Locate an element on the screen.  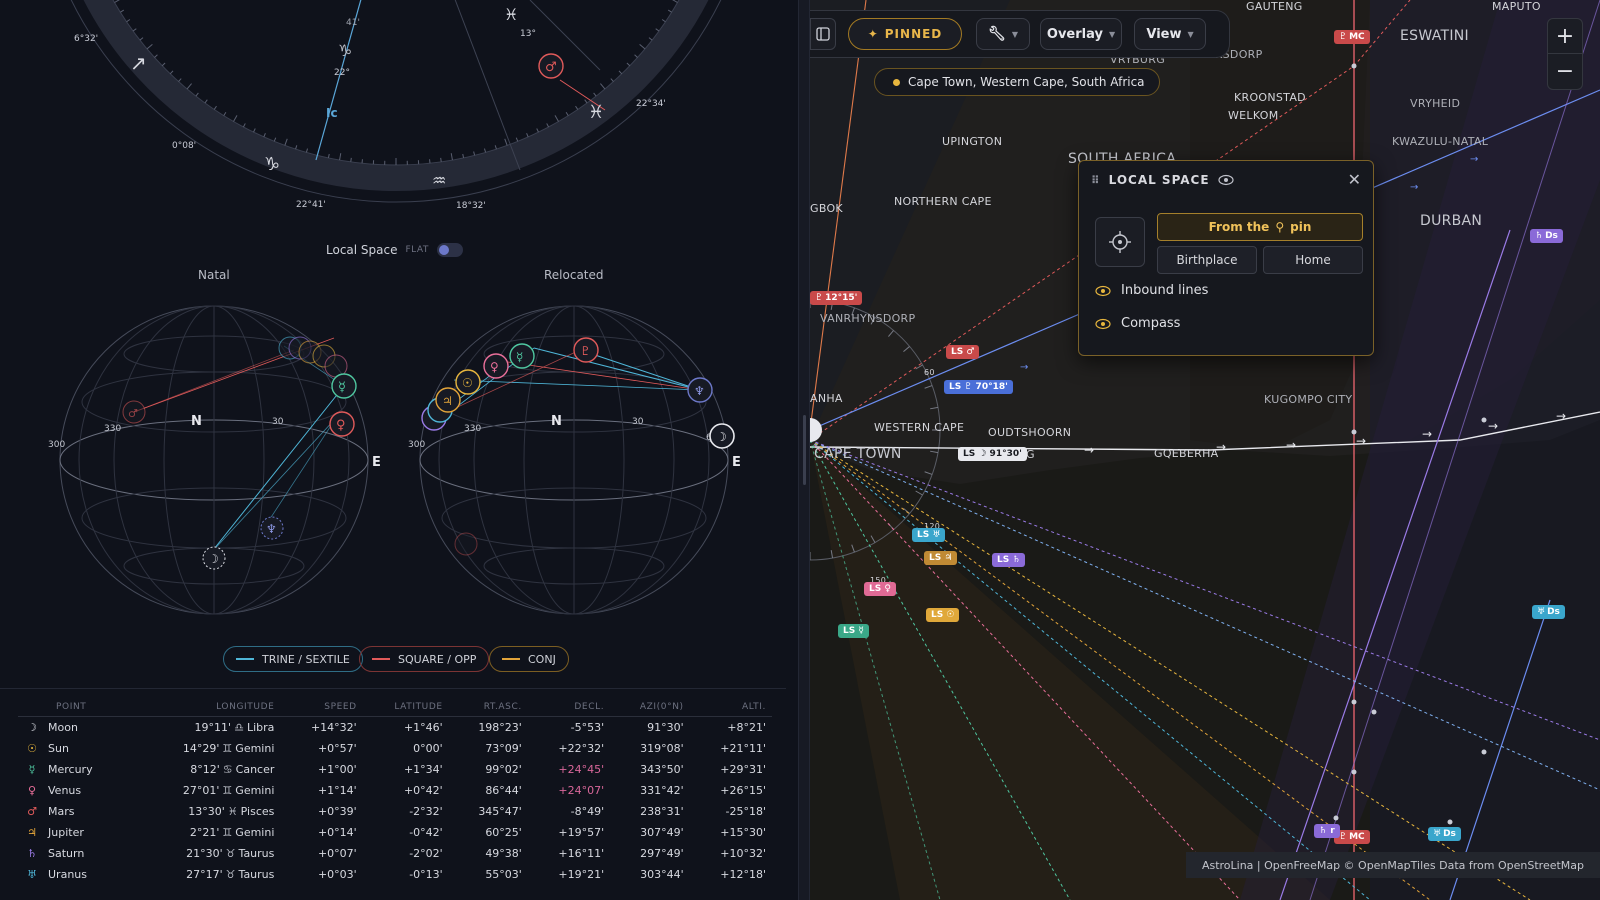
declination-cell: +24°45' is located at coordinates (581, 769).